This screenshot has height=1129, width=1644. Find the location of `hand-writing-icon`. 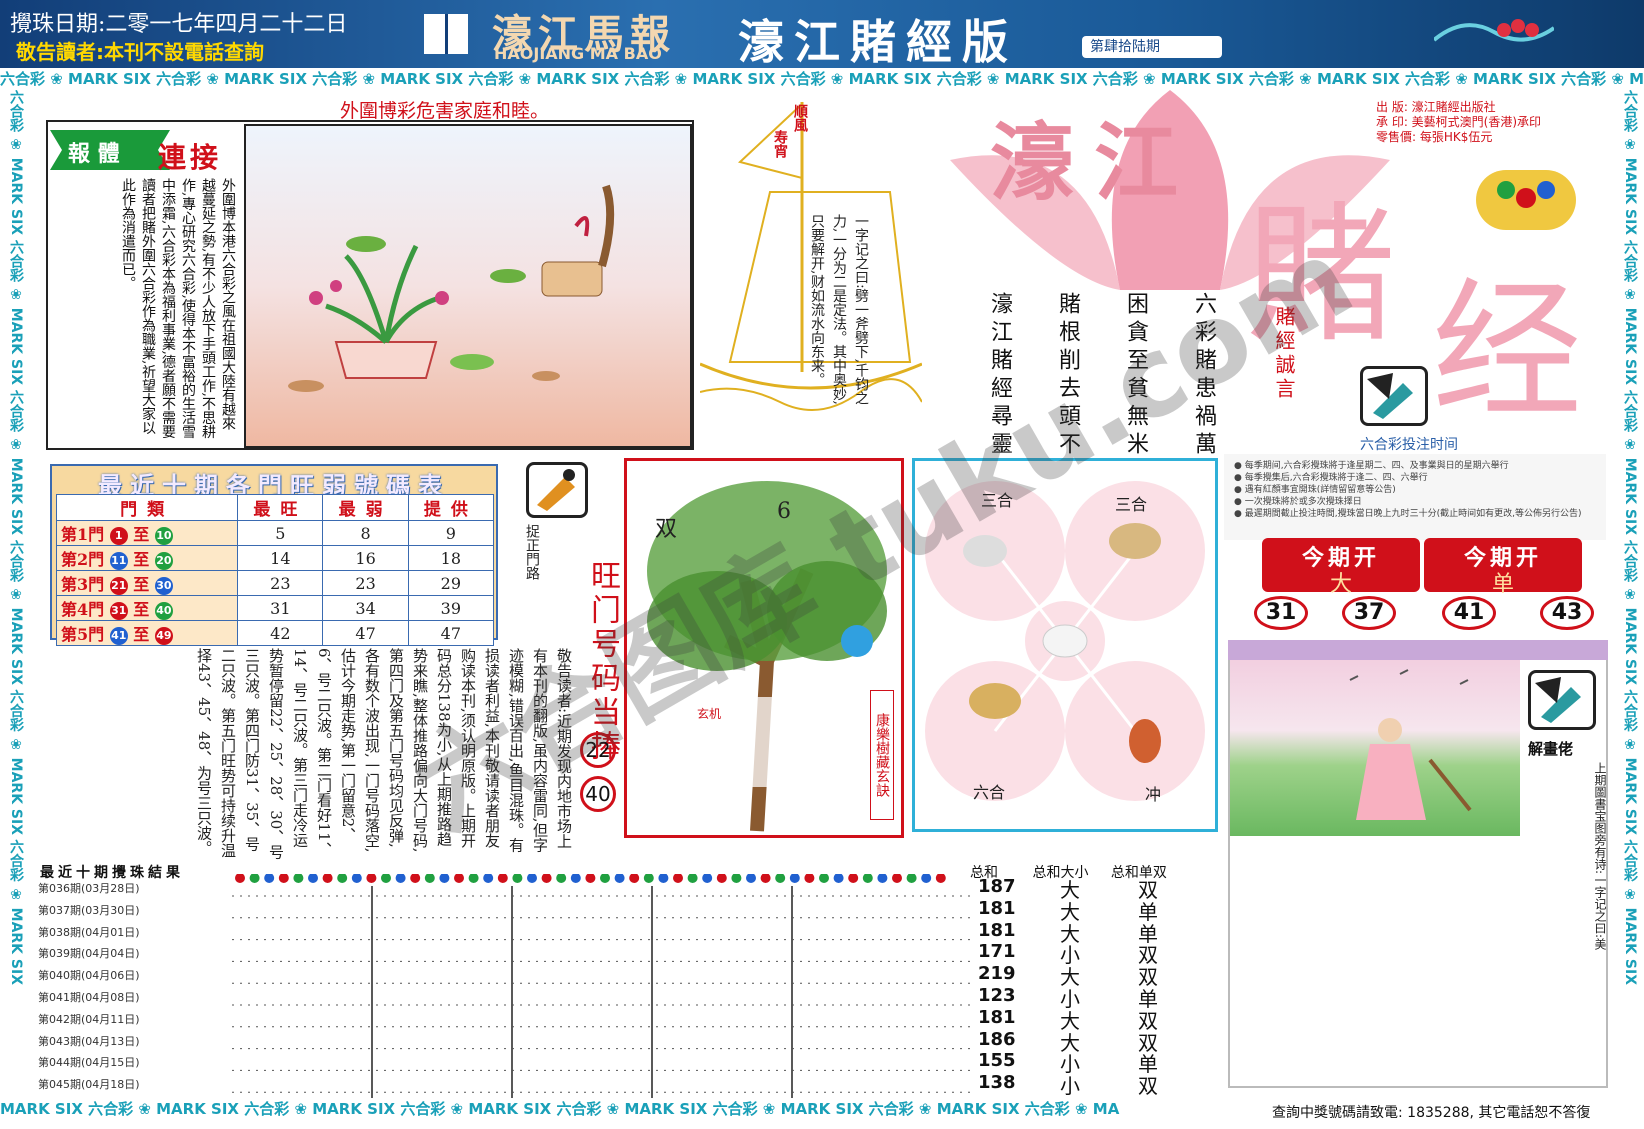

hand-writing-icon is located at coordinates (1562, 700).